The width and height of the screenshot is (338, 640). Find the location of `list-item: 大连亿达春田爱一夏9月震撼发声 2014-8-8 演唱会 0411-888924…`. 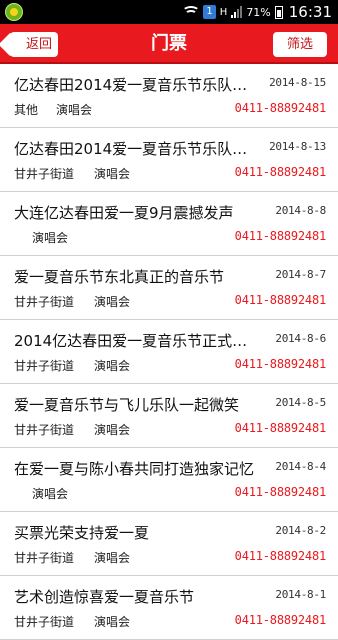

list-item: 大连亿达春田爱一夏9月震撼发声 2014-8-8 演唱会 0411-888924… is located at coordinates (169, 224).